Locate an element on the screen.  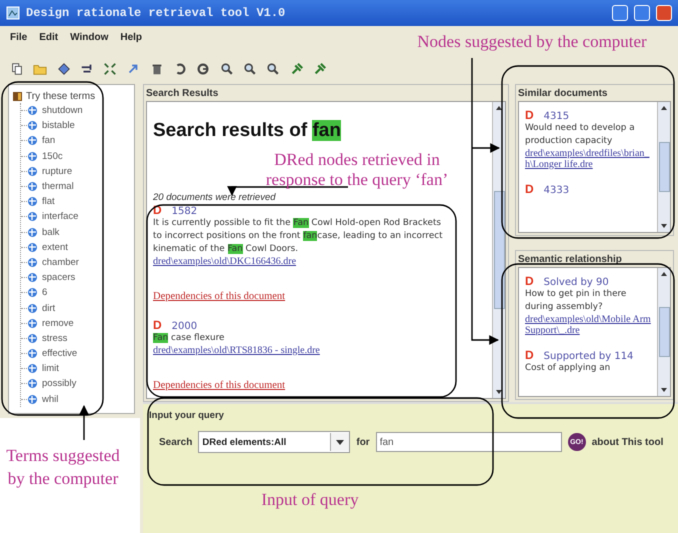
panel-title: Similar documents is located at coordinates (563, 94).